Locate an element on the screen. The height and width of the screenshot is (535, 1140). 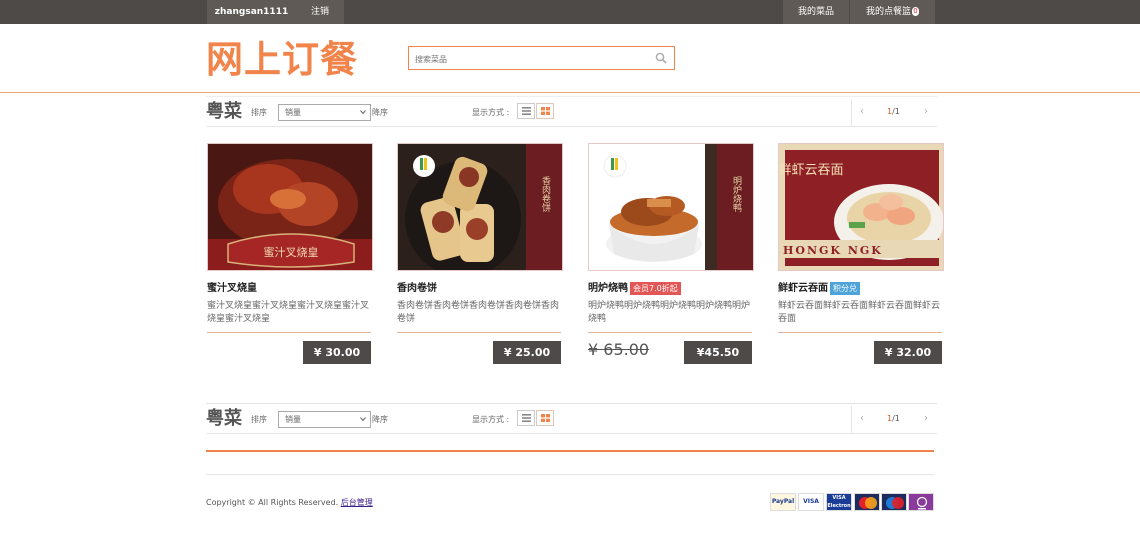
product-name: 鲜虾云吞面 积分兑 is located at coordinates (819, 289).